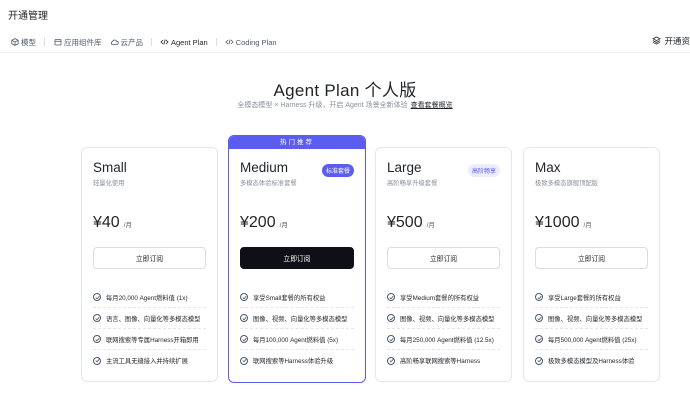 This screenshot has height=407, width=690. Describe the element at coordinates (584, 298) in the screenshot. I see `feature-text: 享受Large套餐的所有权益` at that location.